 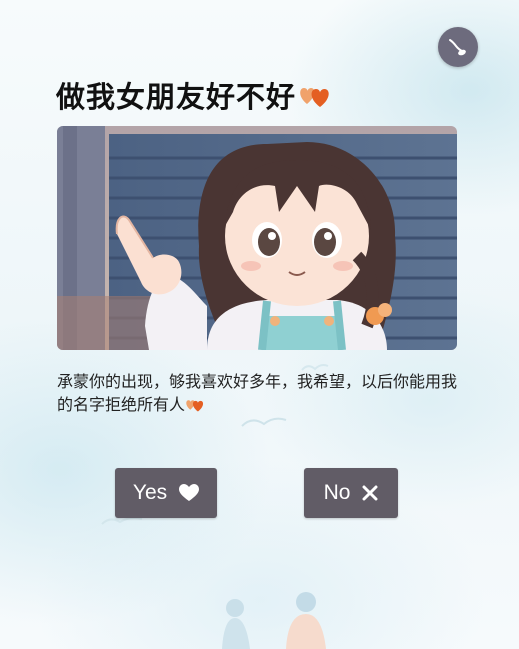 What do you see at coordinates (337, 492) in the screenshot?
I see `no-button-label: No` at bounding box center [337, 492].